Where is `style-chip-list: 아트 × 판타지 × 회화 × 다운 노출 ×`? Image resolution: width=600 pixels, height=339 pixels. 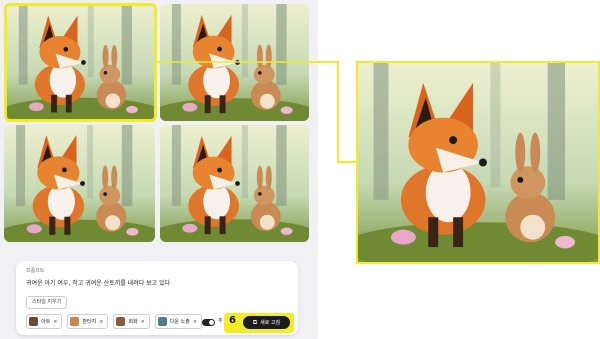 style-chip-list: 아트 × 판타지 × 회화 × 다운 노출 × is located at coordinates (114, 321).